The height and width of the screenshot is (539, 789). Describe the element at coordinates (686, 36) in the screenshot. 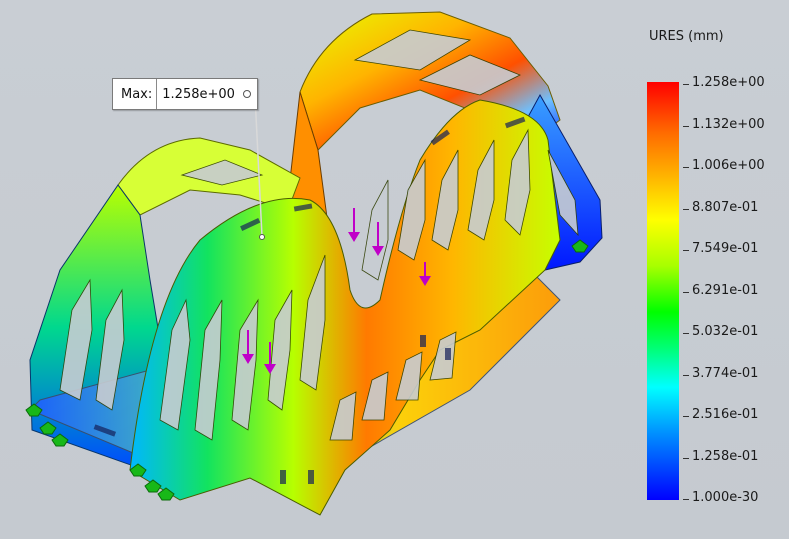

I see `legend-title: URES (mm)` at that location.